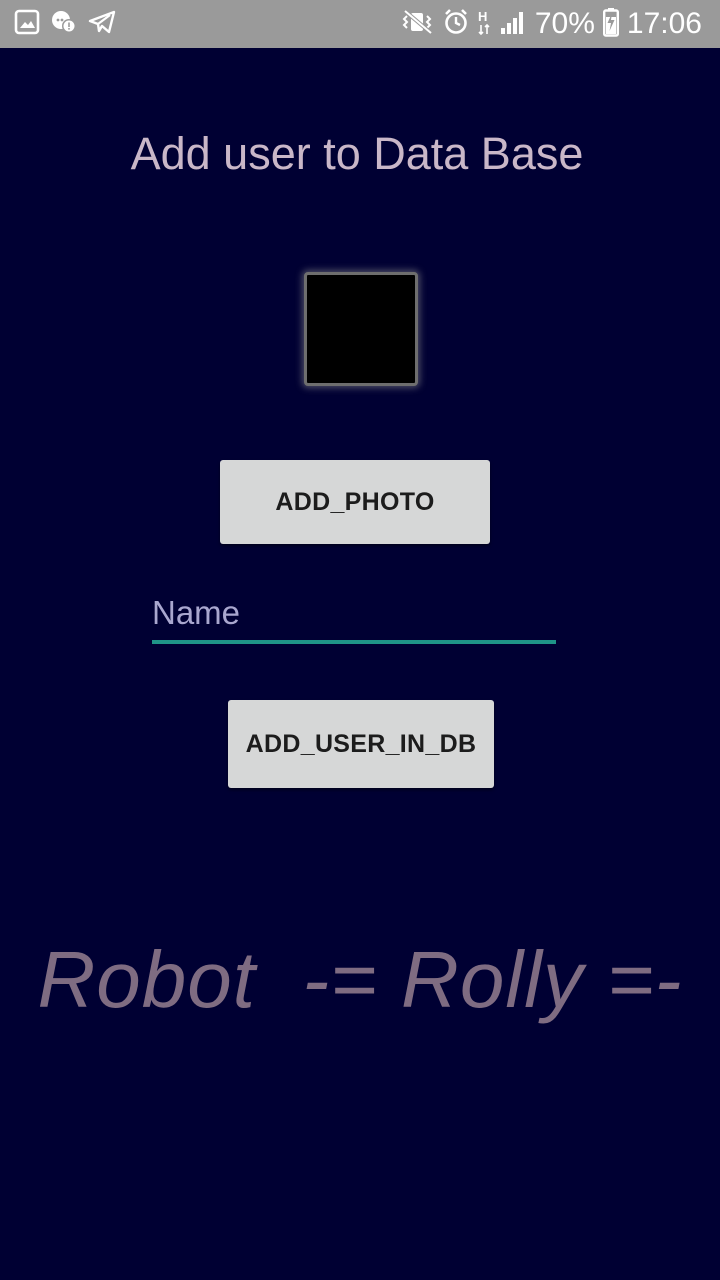 This screenshot has height=1280, width=720. I want to click on name-input, so click(354, 613).